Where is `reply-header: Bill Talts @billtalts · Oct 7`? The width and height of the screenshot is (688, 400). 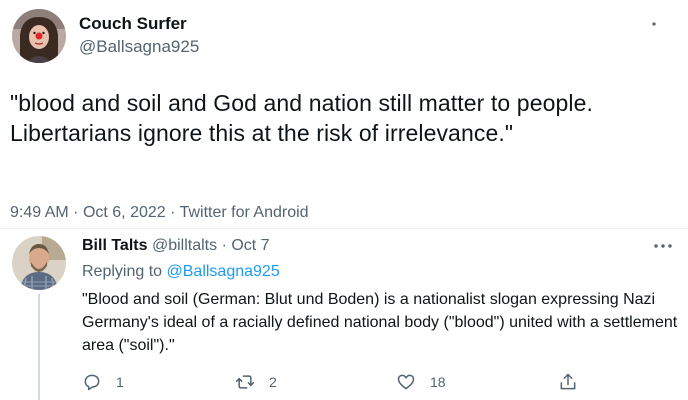 reply-header: Bill Talts @billtalts · Oct 7 is located at coordinates (176, 246).